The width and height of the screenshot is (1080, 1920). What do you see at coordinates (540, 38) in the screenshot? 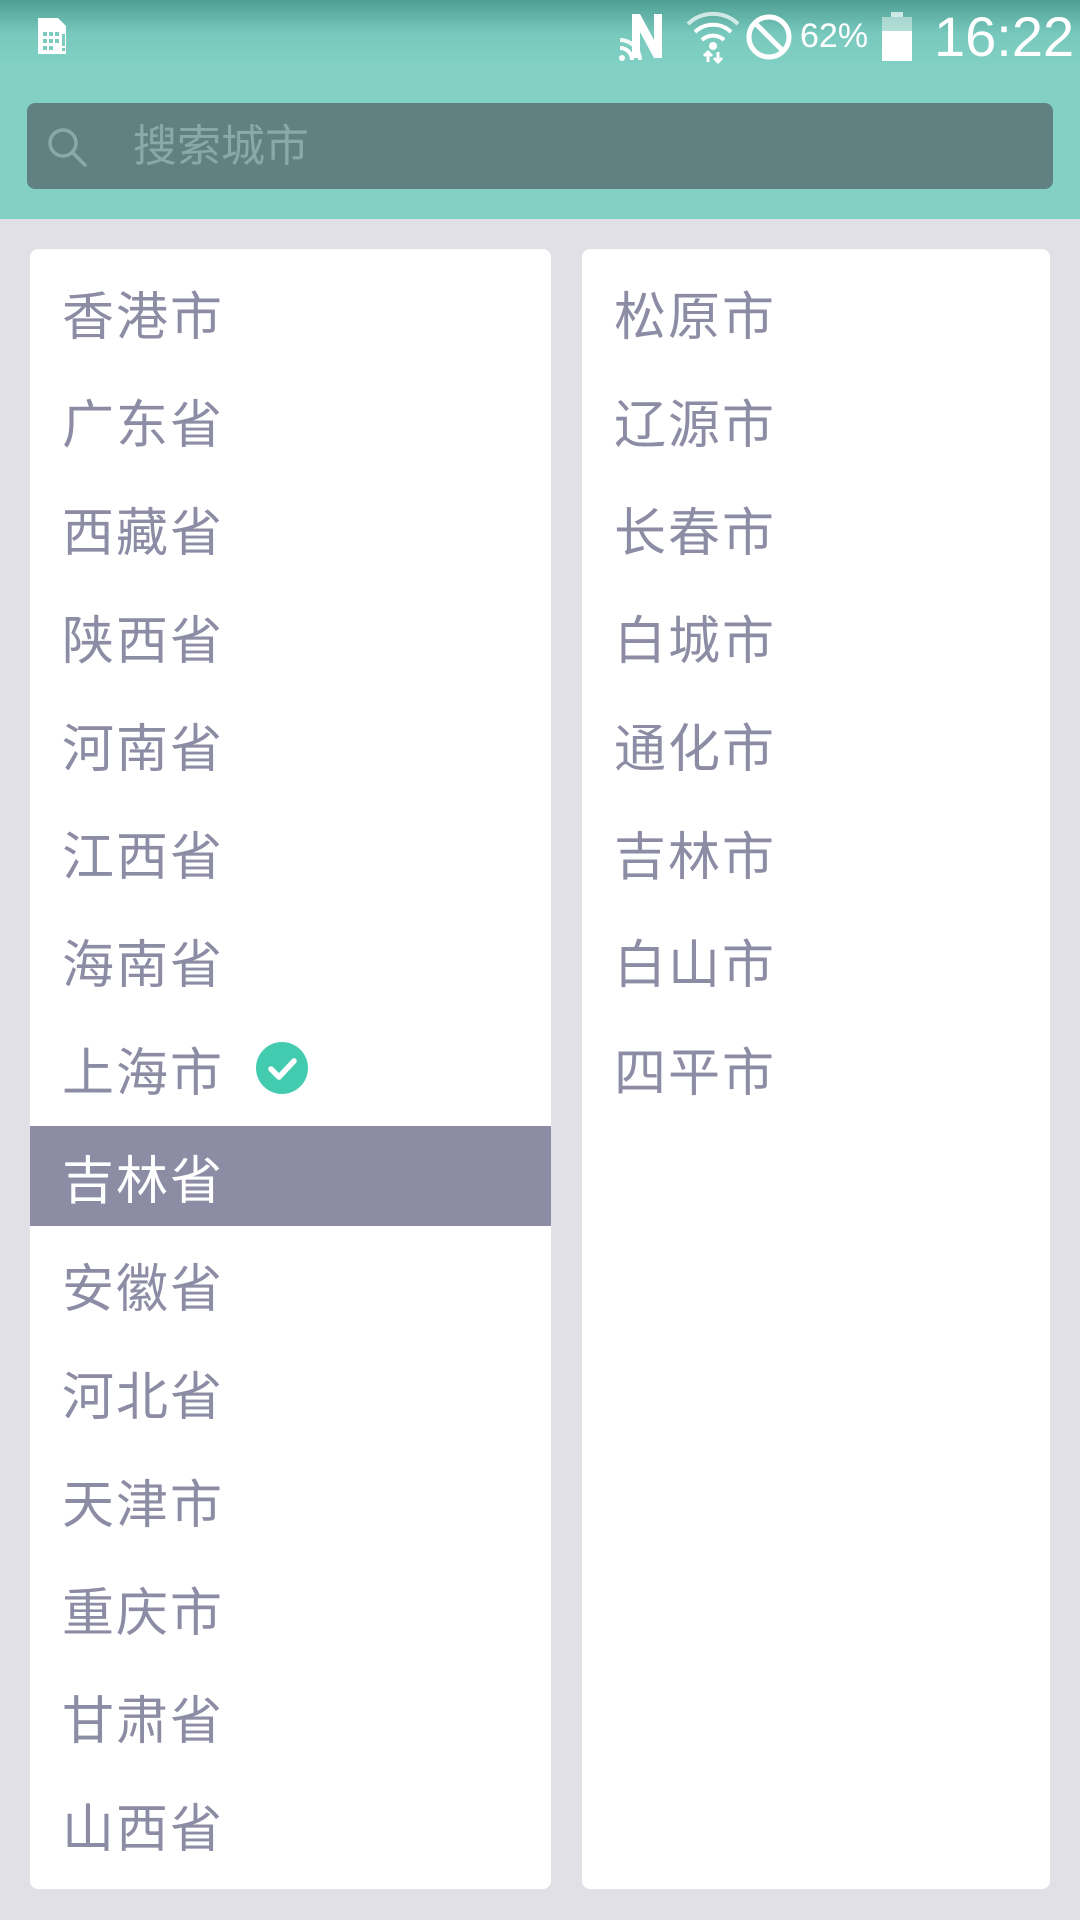
I see `status-bar: 62% 16:22` at bounding box center [540, 38].